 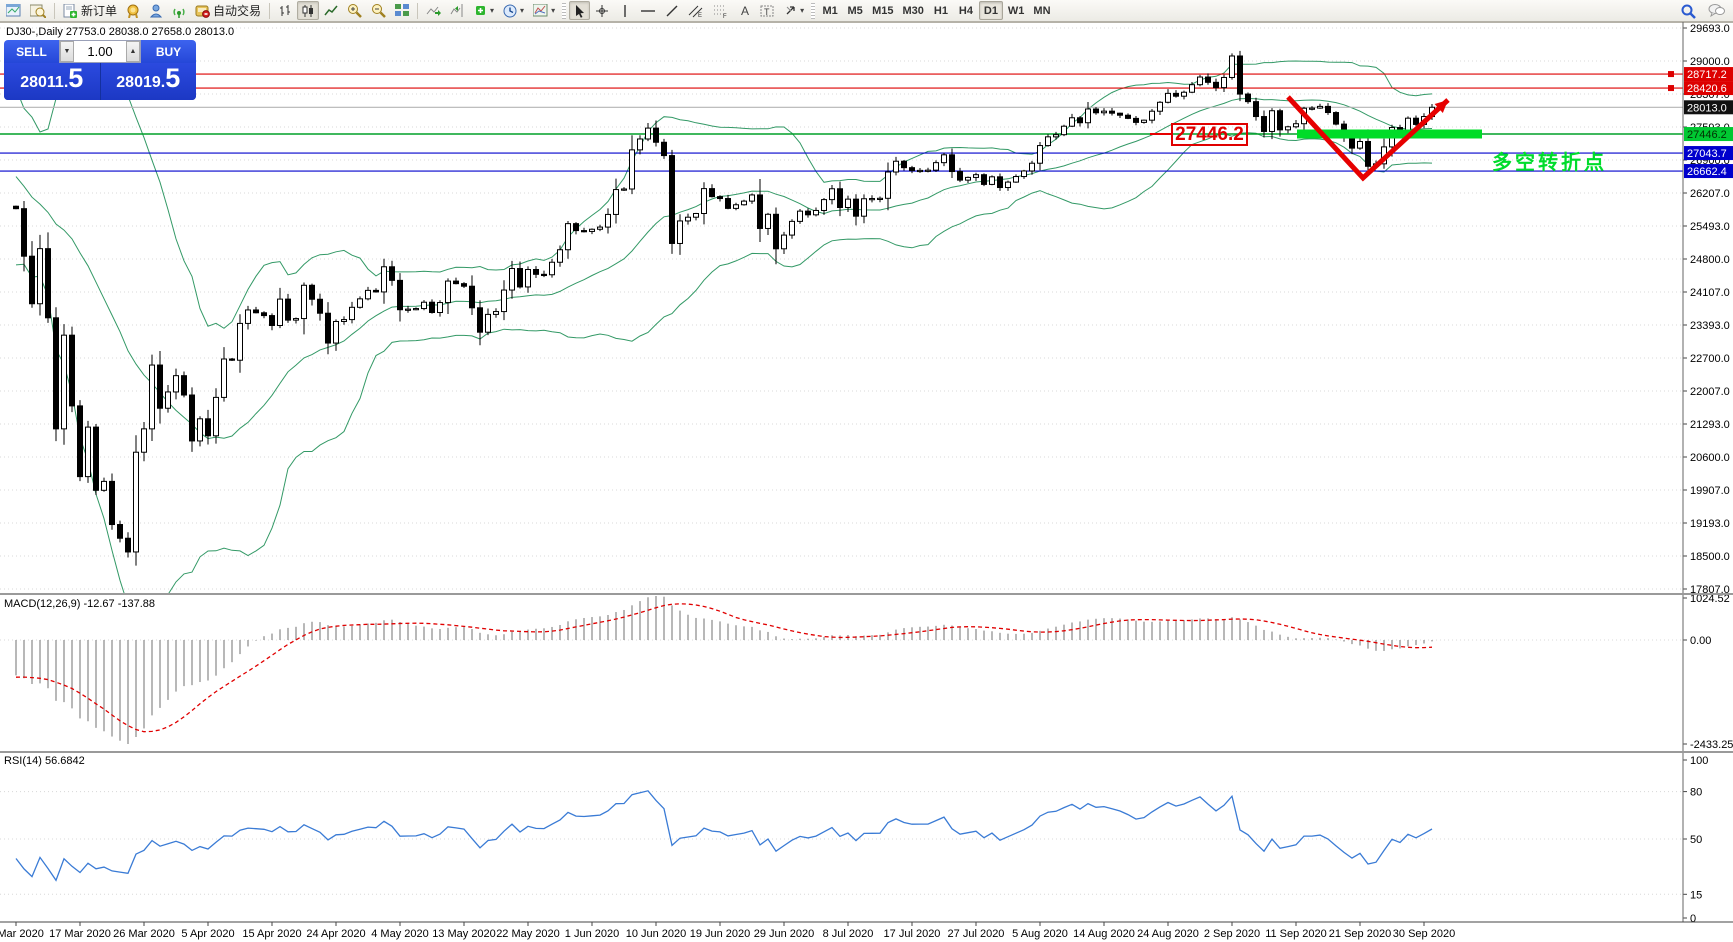 What do you see at coordinates (38, 10) in the screenshot?
I see `profiles-button` at bounding box center [38, 10].